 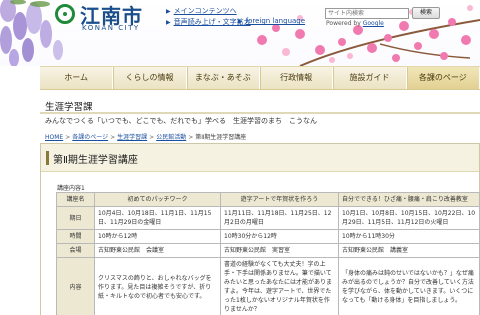 I want to click on table-cell: 11月11日、11月18日、11月25日、12月2日の月曜日, so click(x=279, y=218).